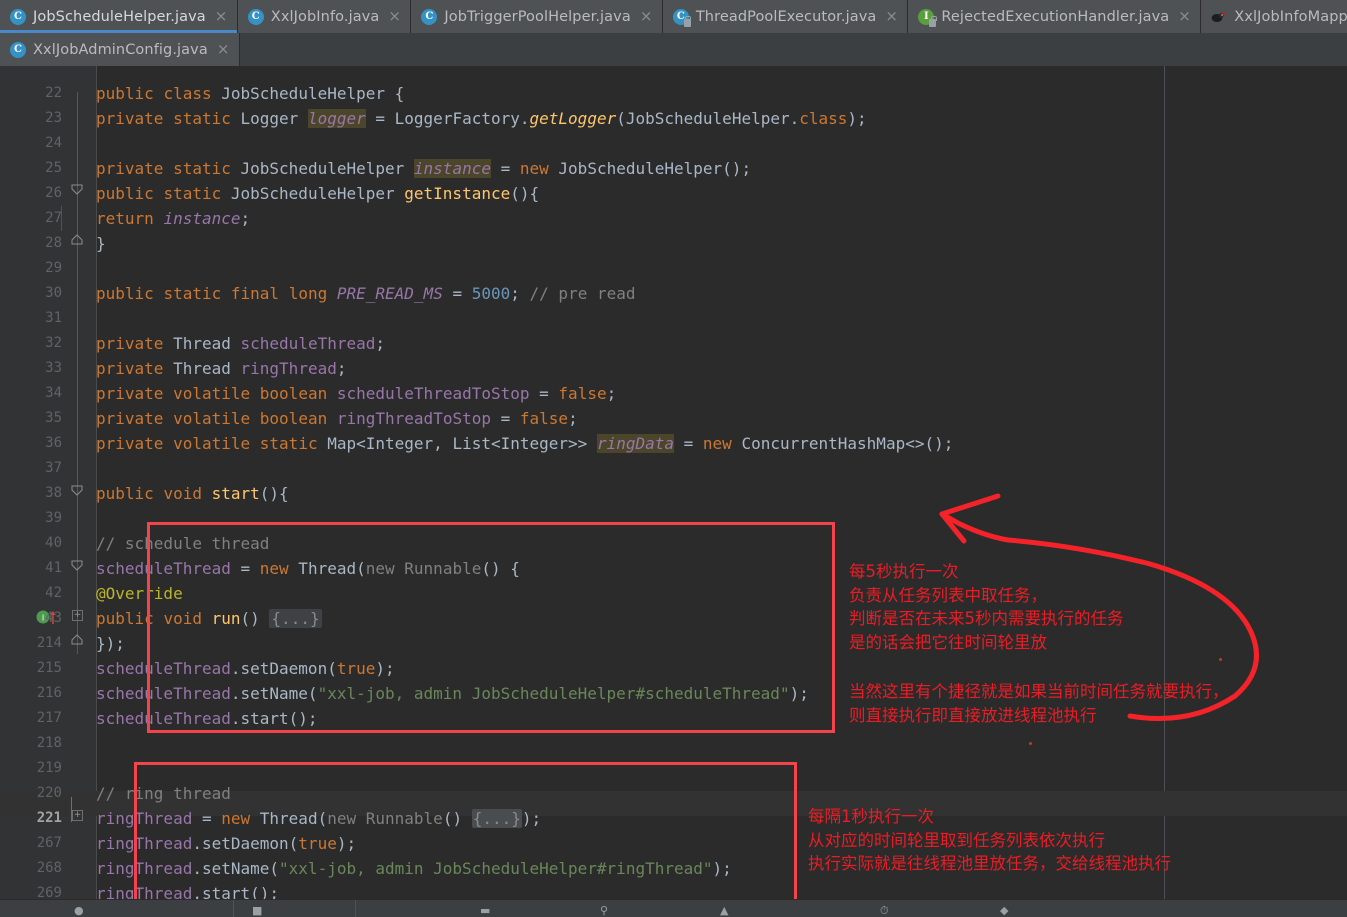 The width and height of the screenshot is (1347, 917). I want to click on line-number: 214, so click(49, 643).